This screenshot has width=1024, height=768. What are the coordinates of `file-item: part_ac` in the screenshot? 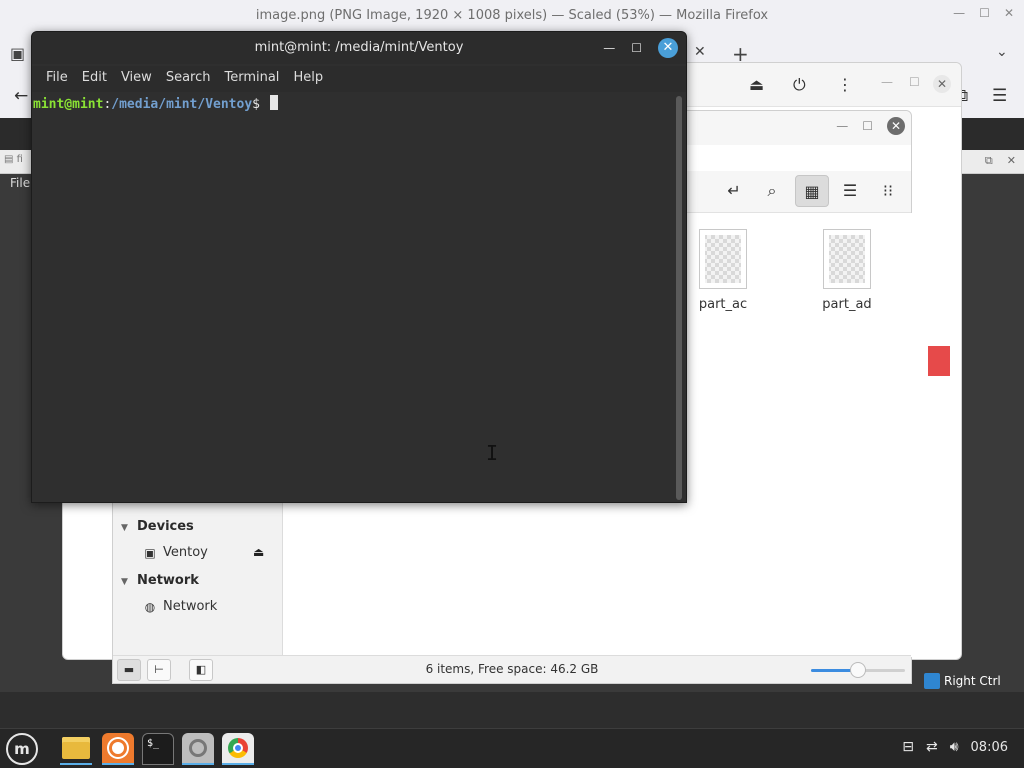 It's located at (723, 270).